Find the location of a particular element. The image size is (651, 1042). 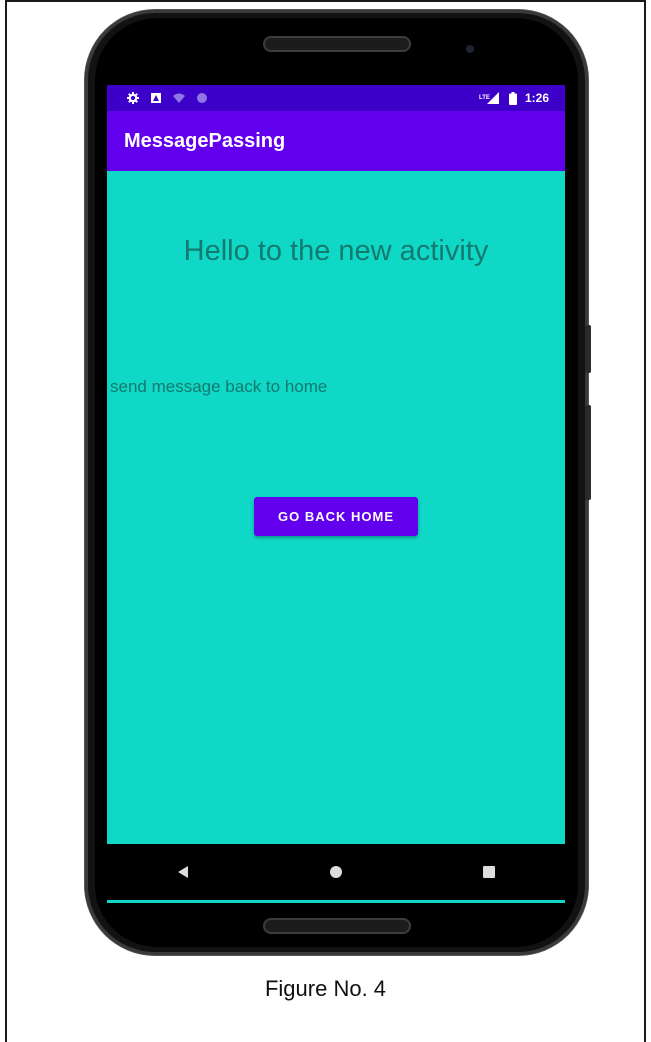

circle-icon is located at coordinates (202, 98).